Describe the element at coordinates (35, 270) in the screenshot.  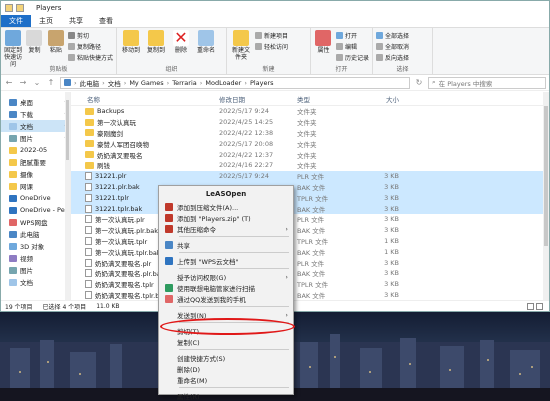
I see `sidebar-item: 图片` at that location.